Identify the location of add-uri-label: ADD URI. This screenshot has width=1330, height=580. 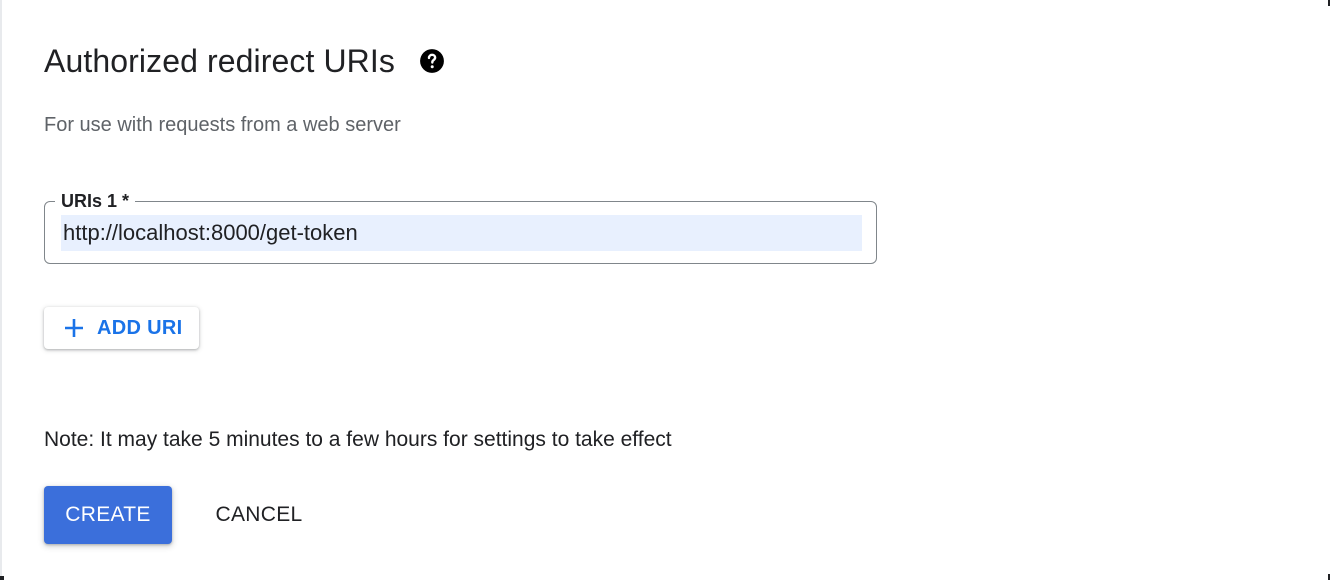
(140, 327).